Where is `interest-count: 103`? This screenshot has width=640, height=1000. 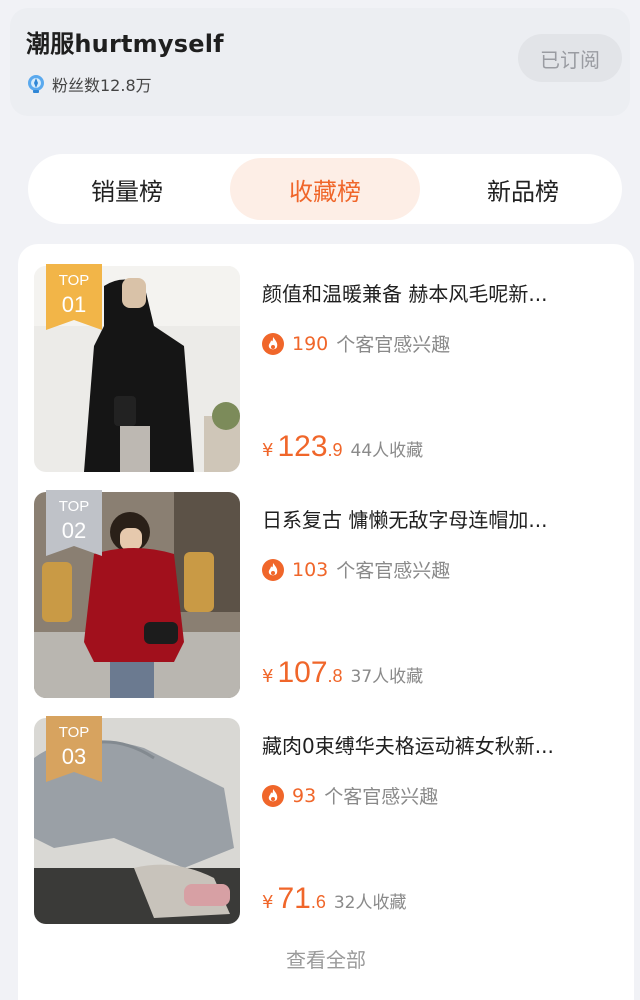
interest-count: 103 is located at coordinates (310, 569).